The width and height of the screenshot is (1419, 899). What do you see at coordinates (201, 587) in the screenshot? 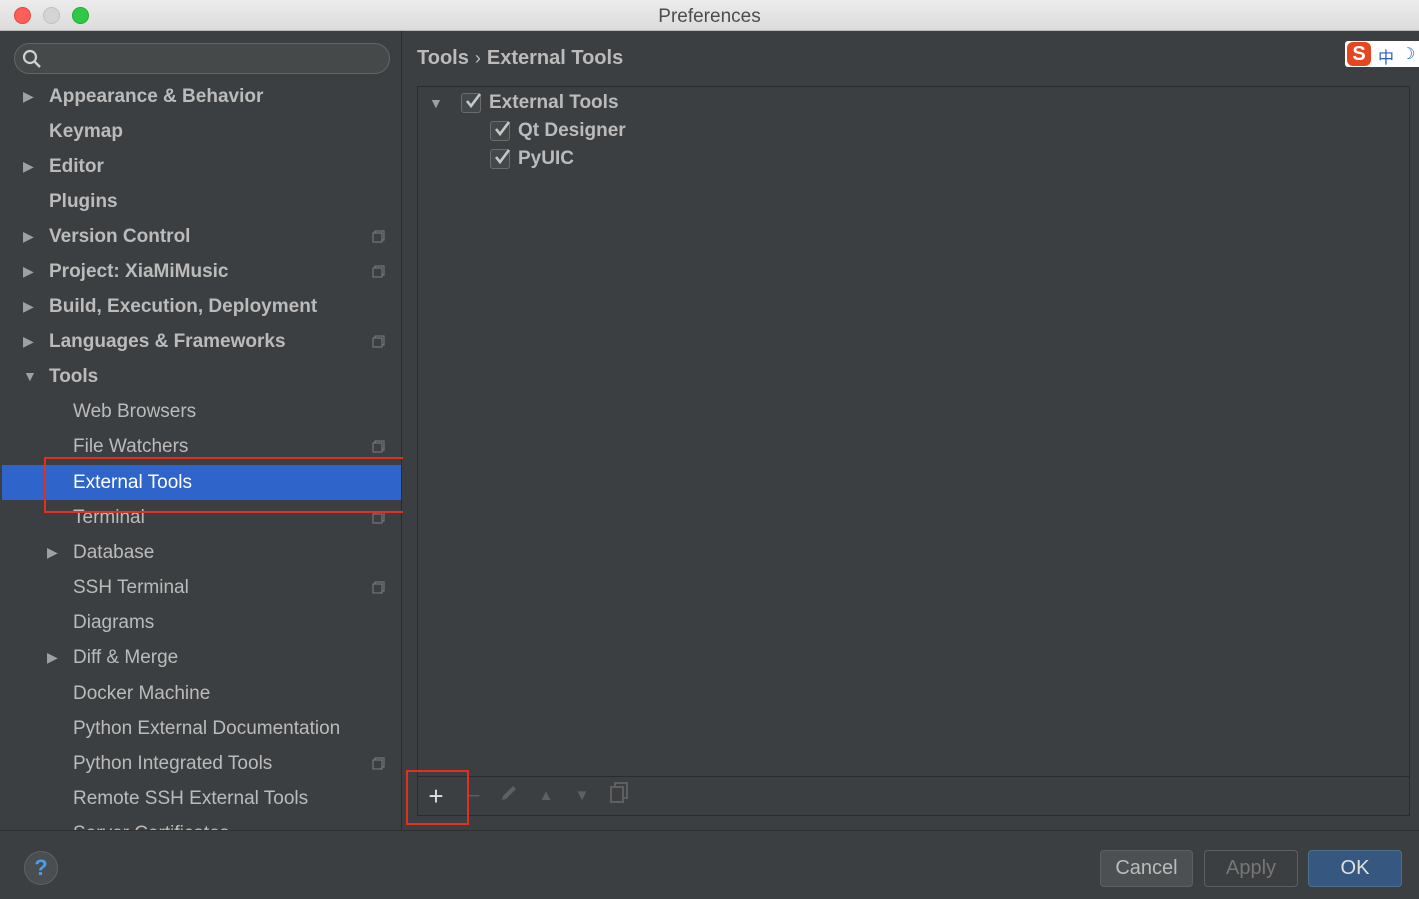
I see `sidebar-item-ssh-terminal: SSH Terminal` at bounding box center [201, 587].